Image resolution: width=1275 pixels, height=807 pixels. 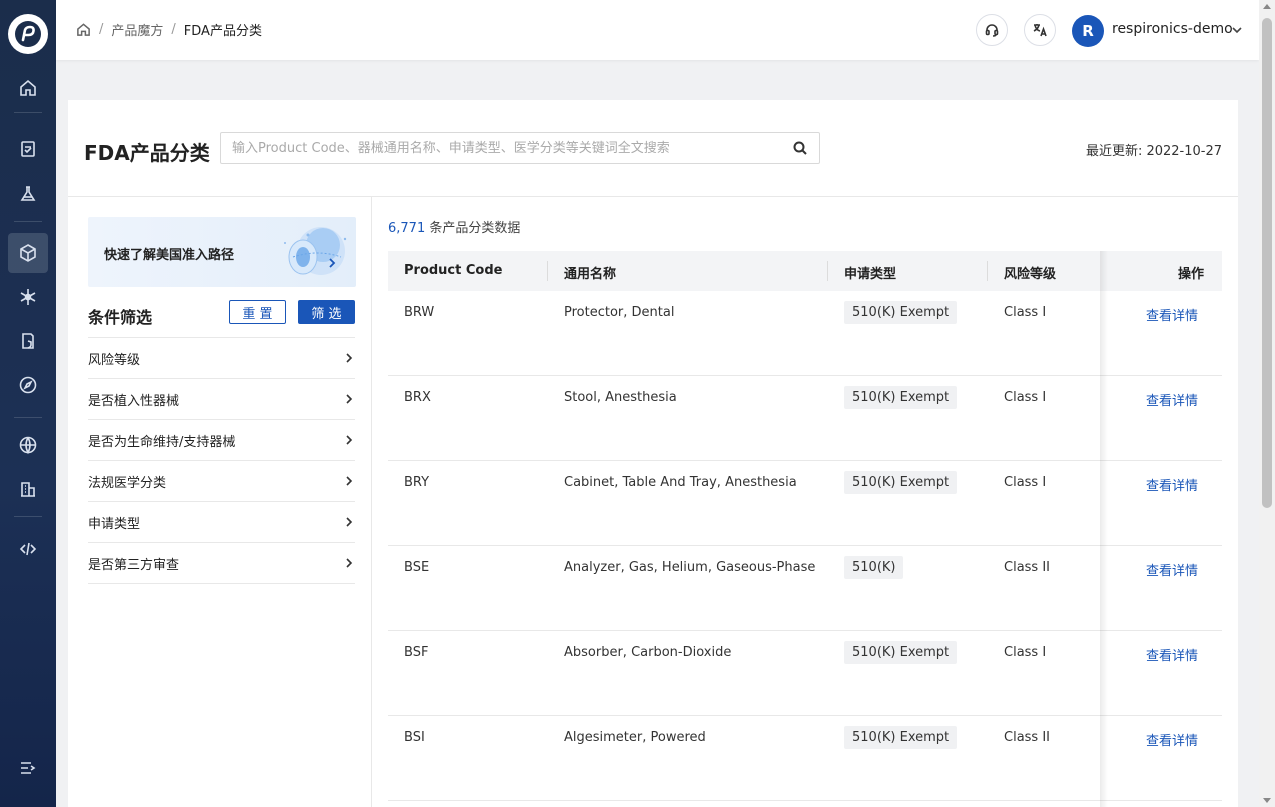 What do you see at coordinates (690, 567) in the screenshot?
I see `cell-name: Analyzer, Gas, Helium, Gaseous-Phase` at bounding box center [690, 567].